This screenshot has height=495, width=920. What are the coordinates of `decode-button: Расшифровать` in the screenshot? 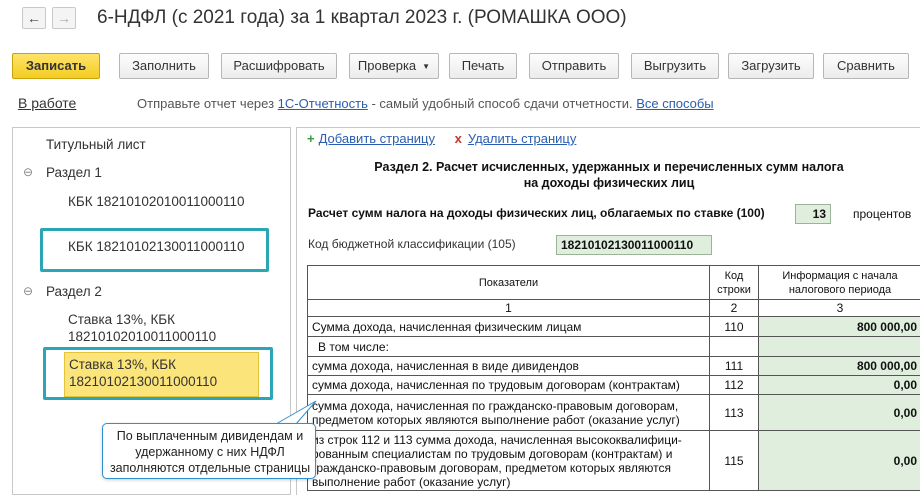 It's located at (279, 66).